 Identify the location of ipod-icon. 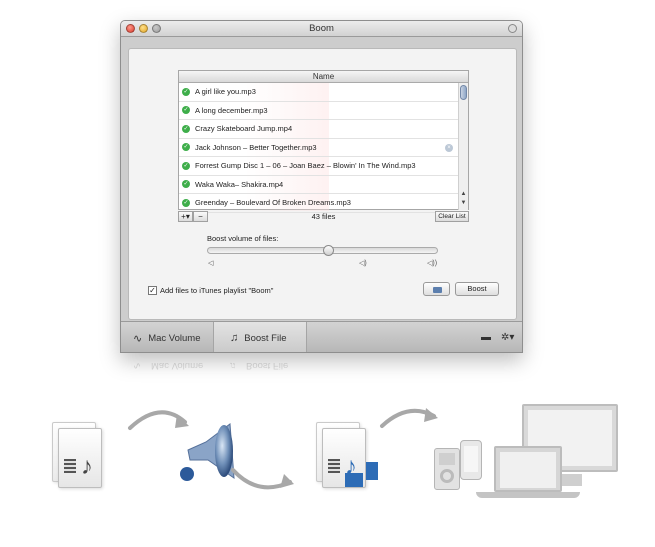
(447, 469).